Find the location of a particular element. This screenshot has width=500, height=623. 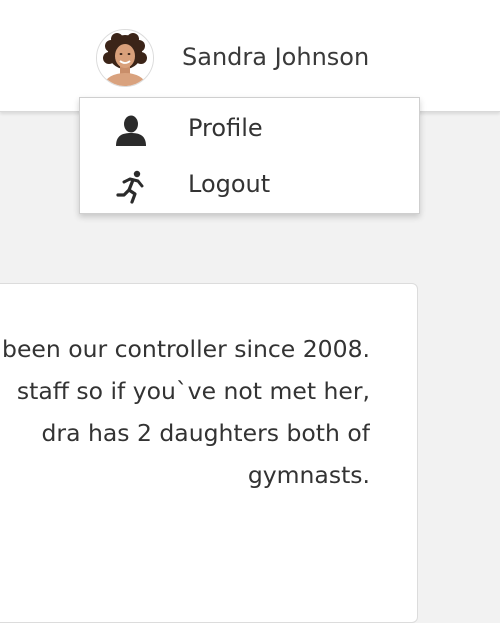

logout-menu-item: Logout is located at coordinates (249, 186).